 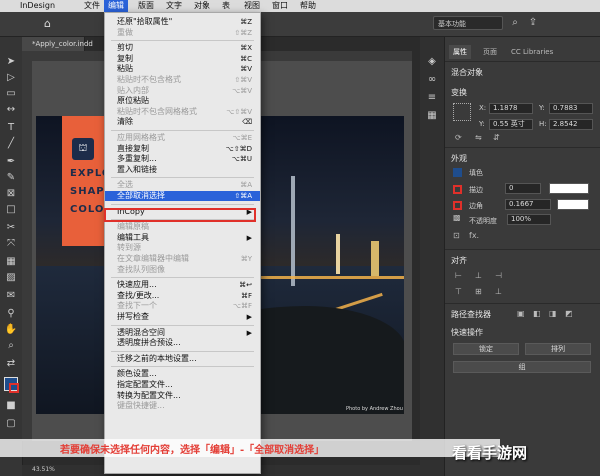 What do you see at coordinates (182, 238) in the screenshot?
I see `menu-item: 编辑工具 ▶` at bounding box center [182, 238].